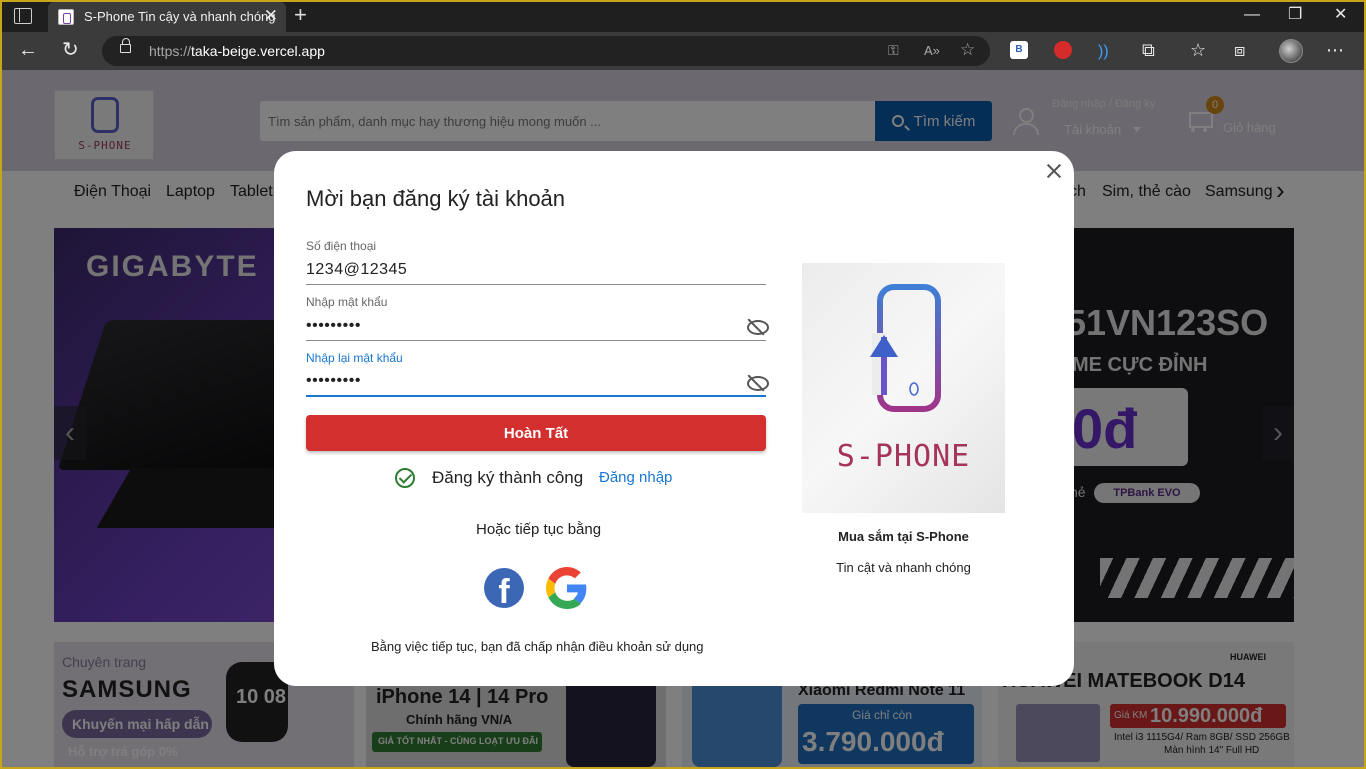 The image size is (1366, 769). Describe the element at coordinates (546, 51) in the screenshot. I see `address-bar: https://taka-beige.vercel.app ⚿ A» ☆` at that location.